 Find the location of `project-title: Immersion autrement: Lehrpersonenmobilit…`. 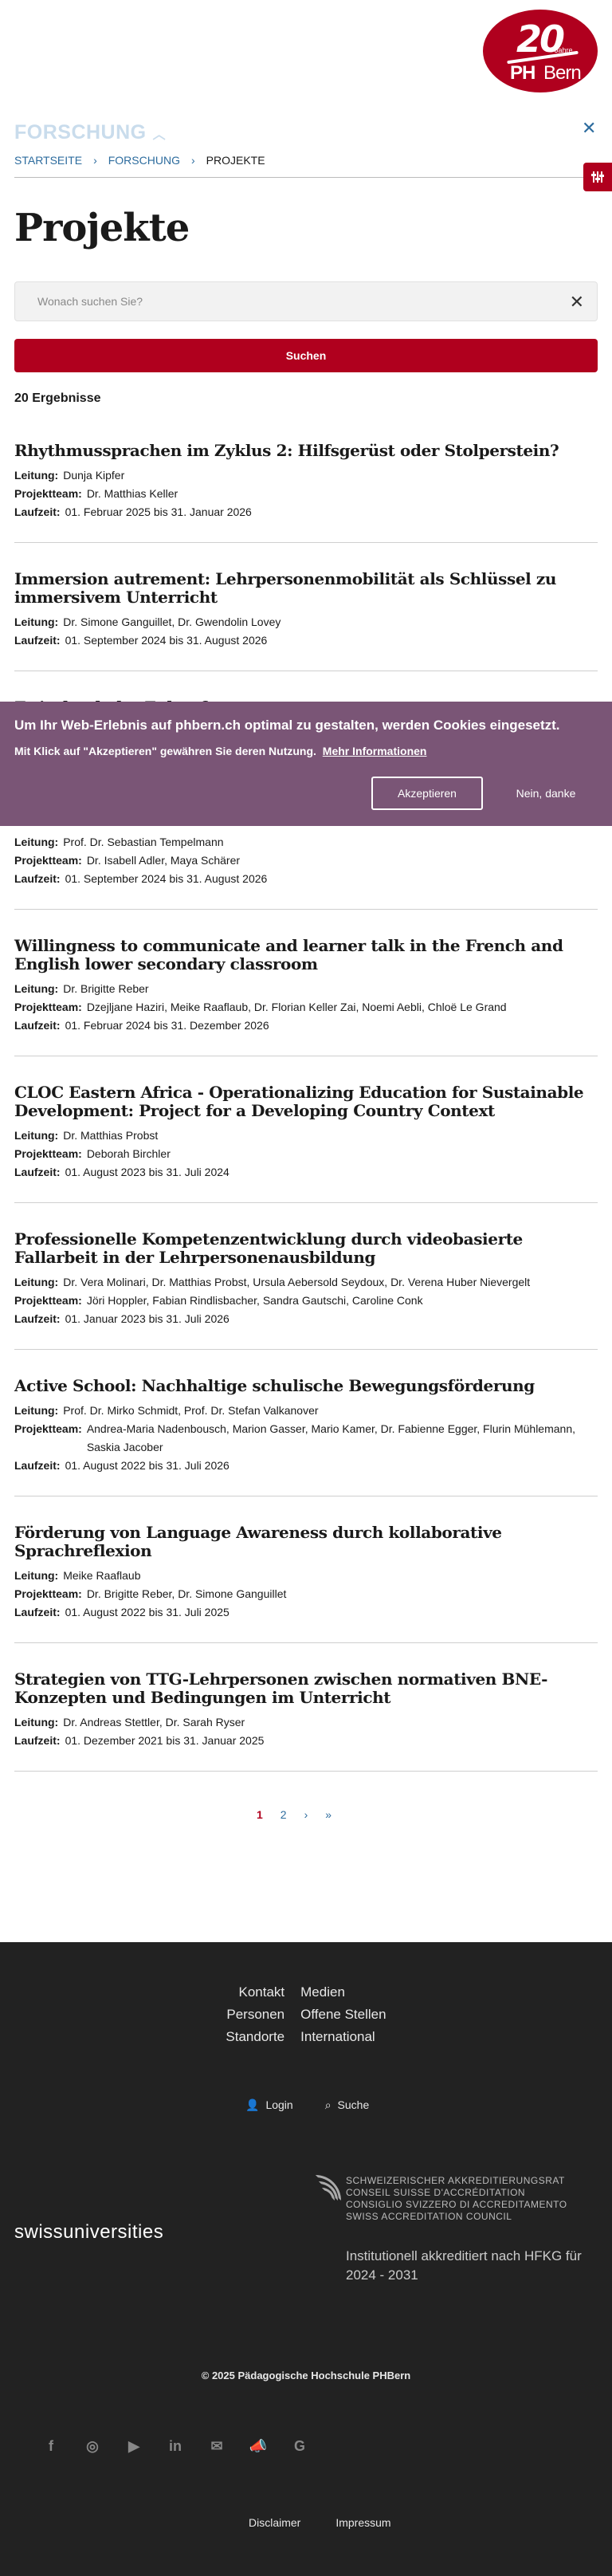

project-title: Immersion autrement: Lehrpersonenmobilit… is located at coordinates (306, 589).